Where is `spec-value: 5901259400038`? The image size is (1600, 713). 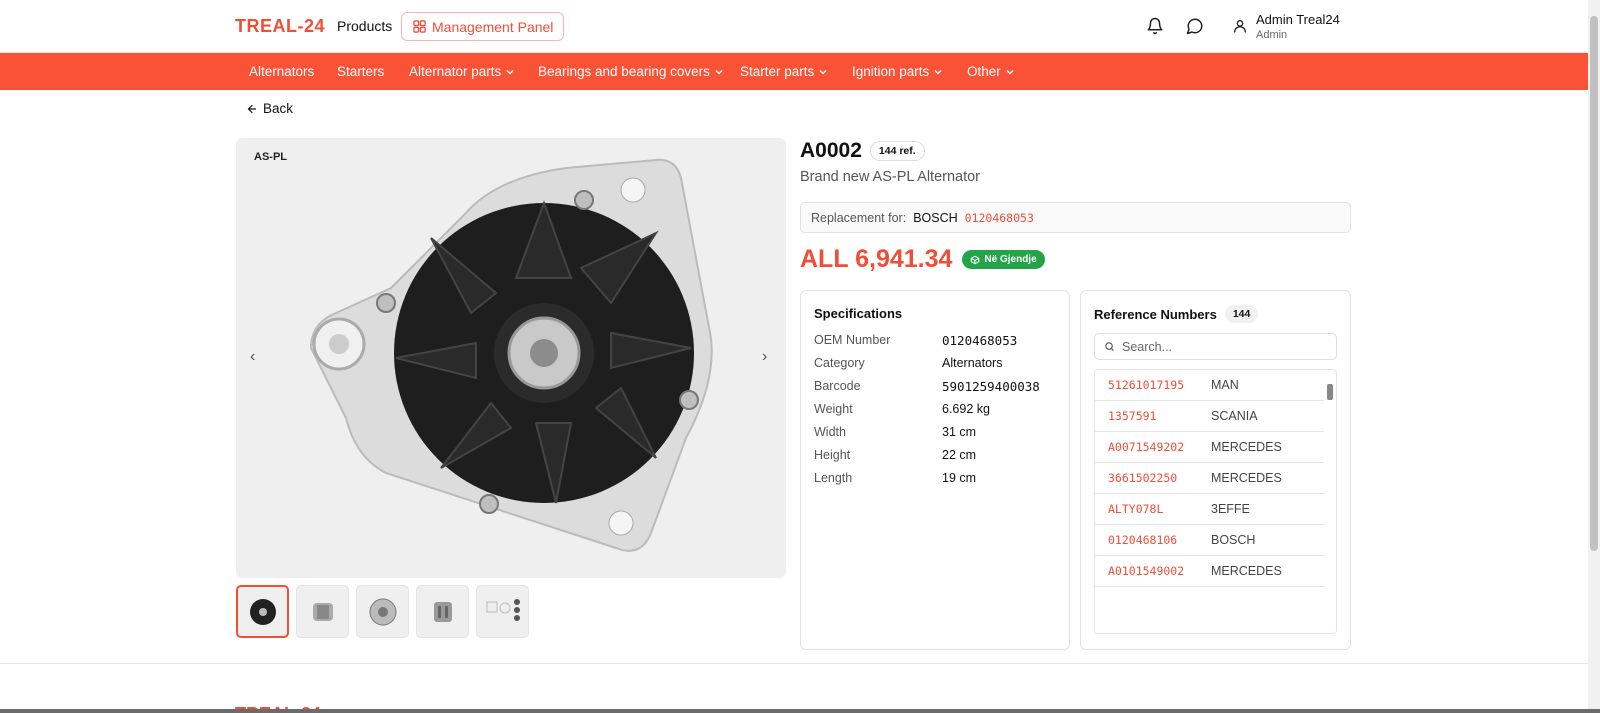
spec-value: 5901259400038 is located at coordinates (991, 386).